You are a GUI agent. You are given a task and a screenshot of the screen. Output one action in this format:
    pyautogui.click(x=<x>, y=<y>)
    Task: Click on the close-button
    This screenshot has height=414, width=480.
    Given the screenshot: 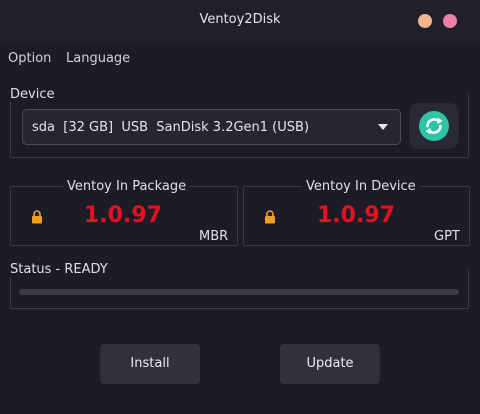 What is the action you would take?
    pyautogui.click(x=450, y=21)
    